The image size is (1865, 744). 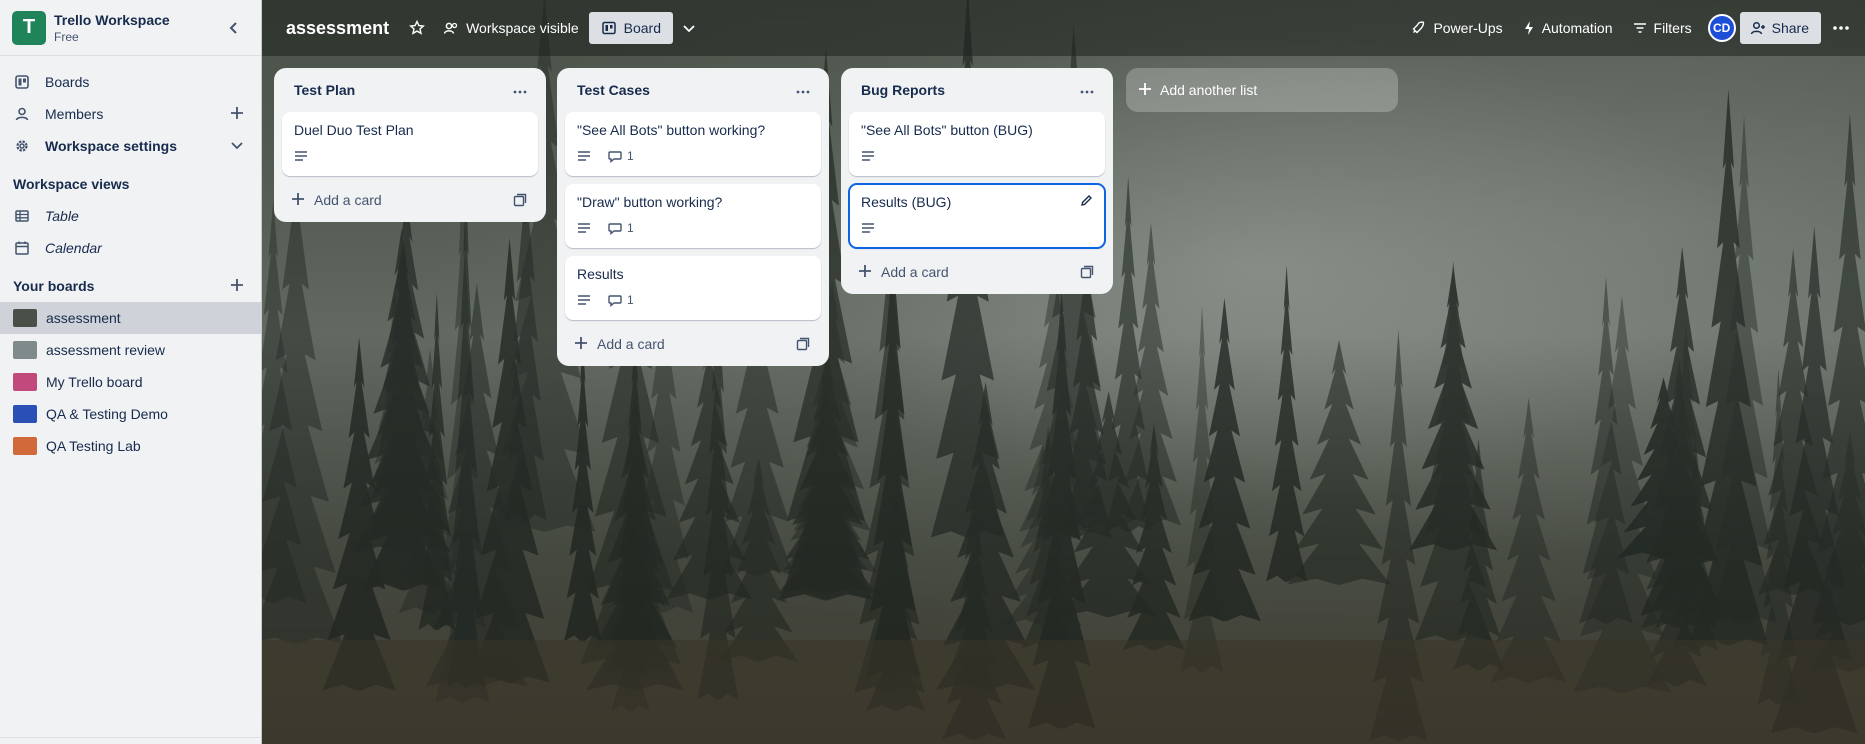 I want to click on ellipsis-icon, so click(x=1841, y=28).